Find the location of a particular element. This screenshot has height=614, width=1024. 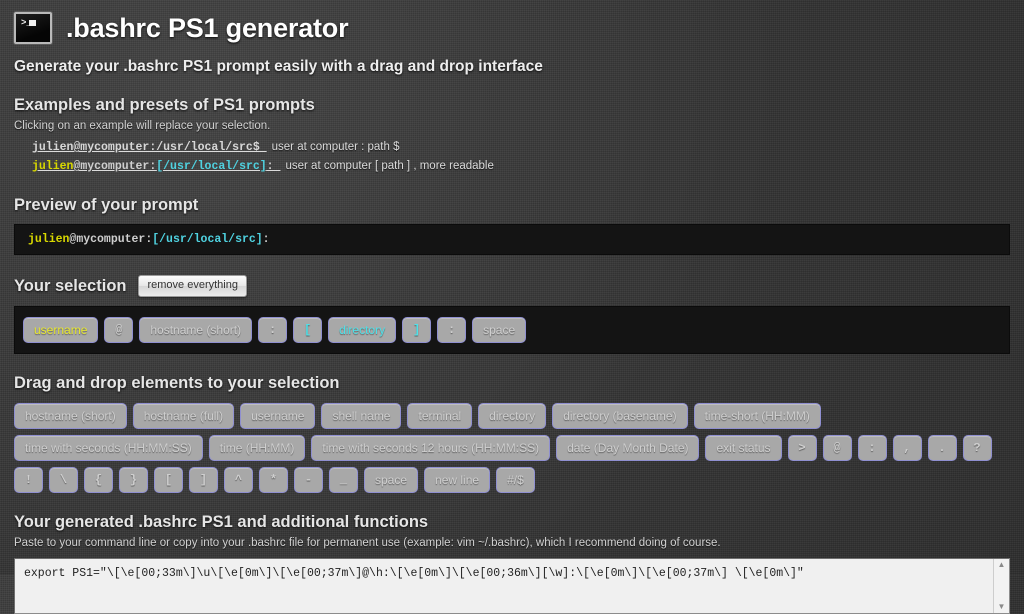

output-wrapper: ▲ ▼ is located at coordinates (512, 586).